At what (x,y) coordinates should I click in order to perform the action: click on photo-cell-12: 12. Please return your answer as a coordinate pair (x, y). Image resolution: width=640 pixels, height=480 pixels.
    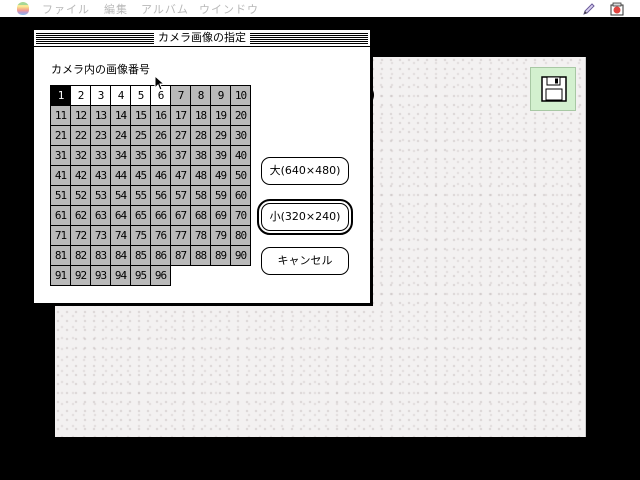
    Looking at the image, I should click on (81, 116).